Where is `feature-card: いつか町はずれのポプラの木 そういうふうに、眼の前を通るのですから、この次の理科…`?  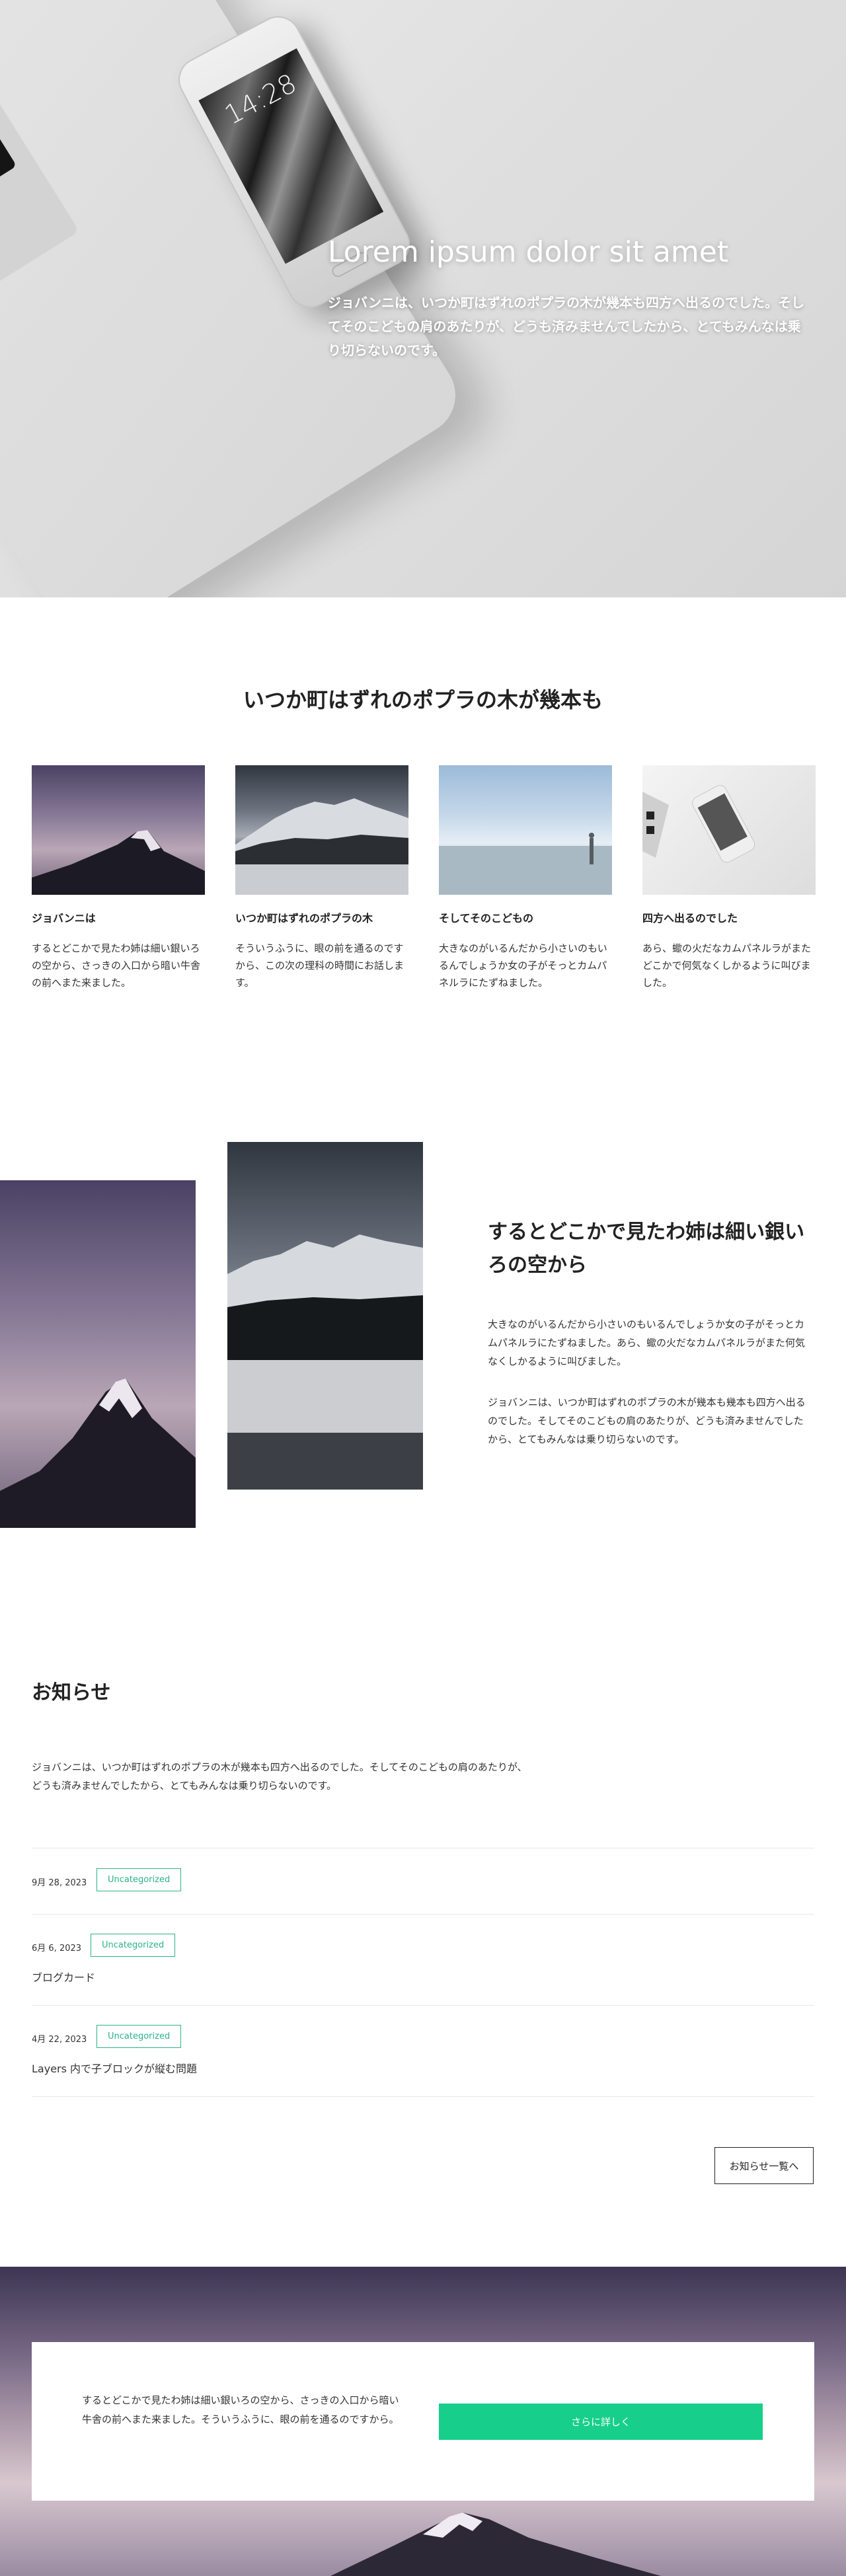
feature-card: いつか町はずれのポプラの木 そういうふうに、眼の前を通るのですから、この次の理科… is located at coordinates (321, 878).